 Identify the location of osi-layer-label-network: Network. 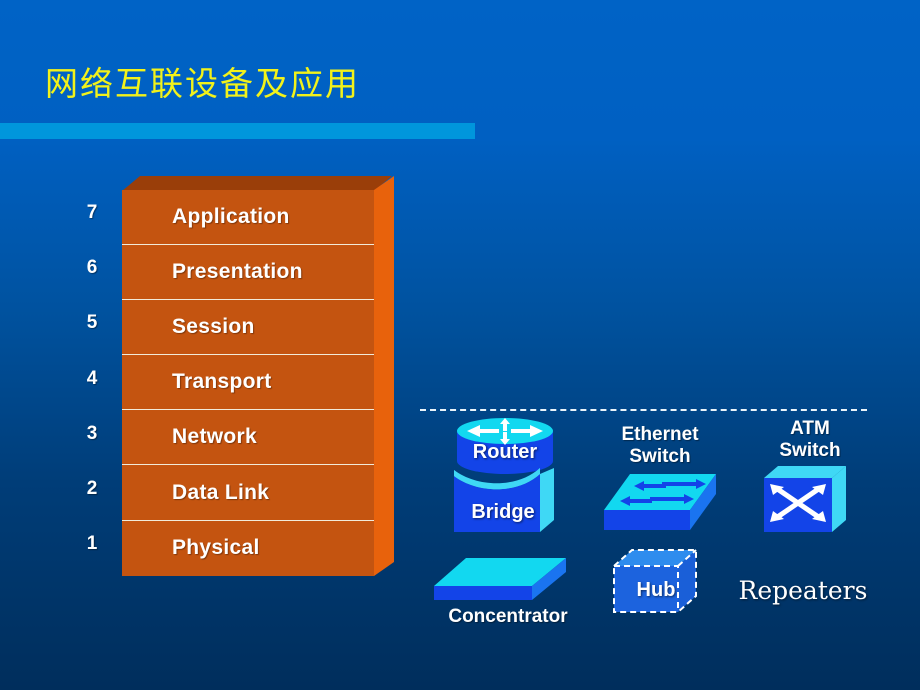
(214, 437).